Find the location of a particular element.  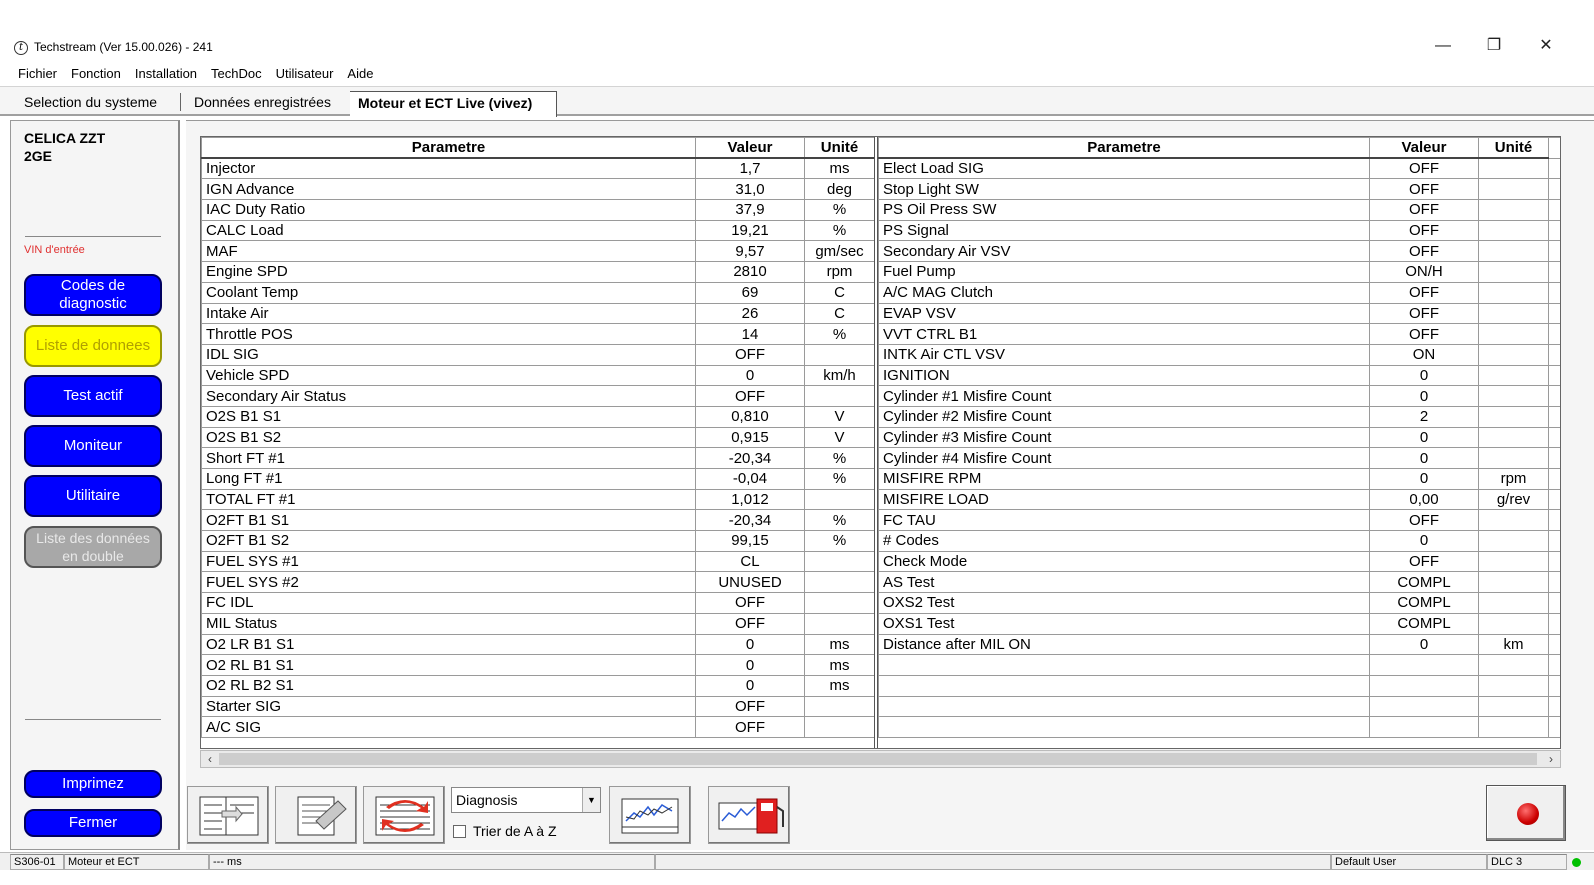

tab-donnees-enregistrees: Données enregistrées is located at coordinates (262, 104).